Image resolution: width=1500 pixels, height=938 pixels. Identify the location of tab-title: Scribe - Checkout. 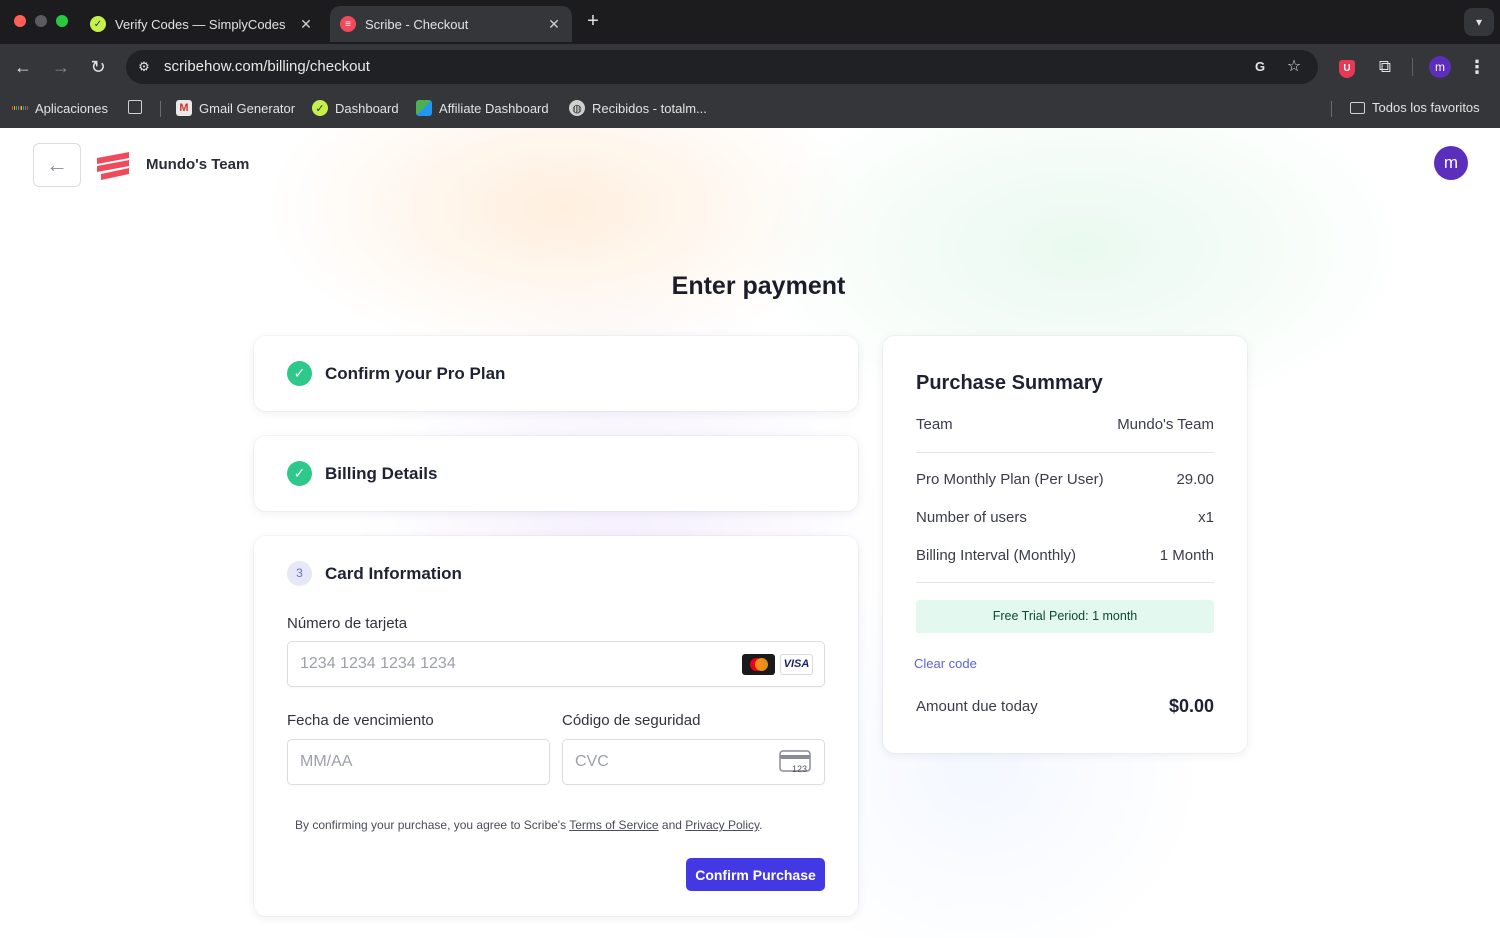
(417, 24).